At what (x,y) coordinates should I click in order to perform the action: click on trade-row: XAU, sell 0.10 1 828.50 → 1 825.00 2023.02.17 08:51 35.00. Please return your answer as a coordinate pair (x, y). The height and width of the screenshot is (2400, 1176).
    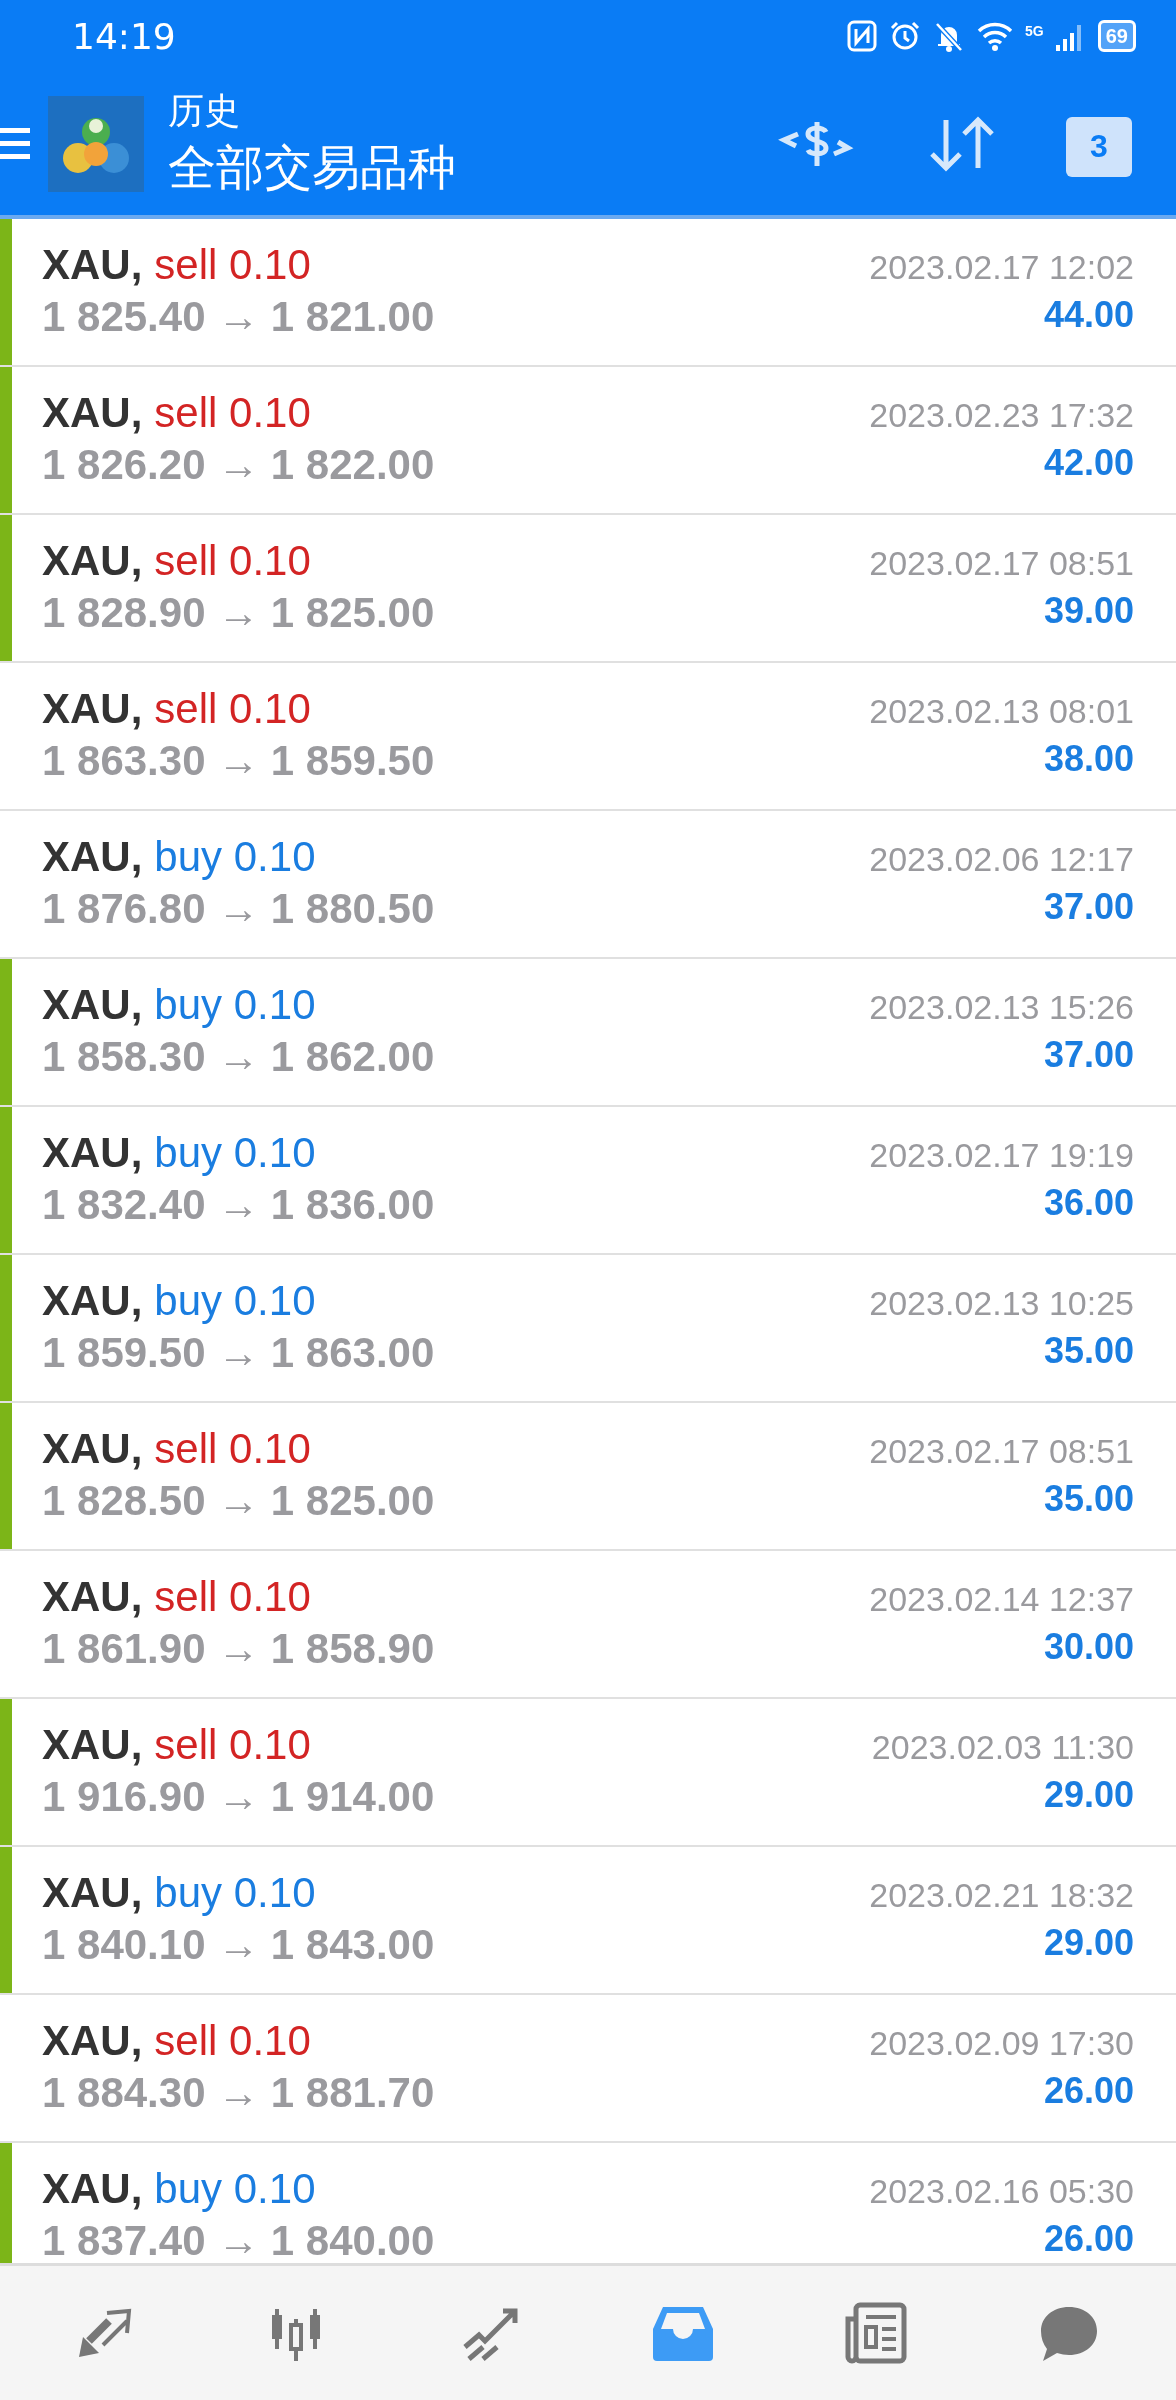
    Looking at the image, I should click on (588, 1477).